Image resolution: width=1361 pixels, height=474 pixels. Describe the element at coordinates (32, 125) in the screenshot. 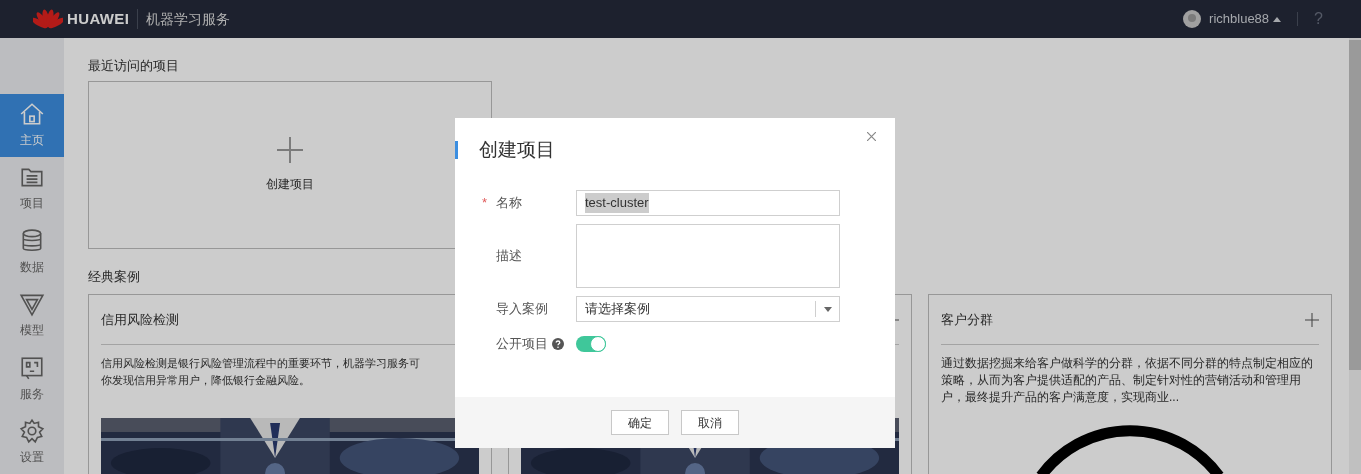

I see `sidebar-item: 主页` at that location.